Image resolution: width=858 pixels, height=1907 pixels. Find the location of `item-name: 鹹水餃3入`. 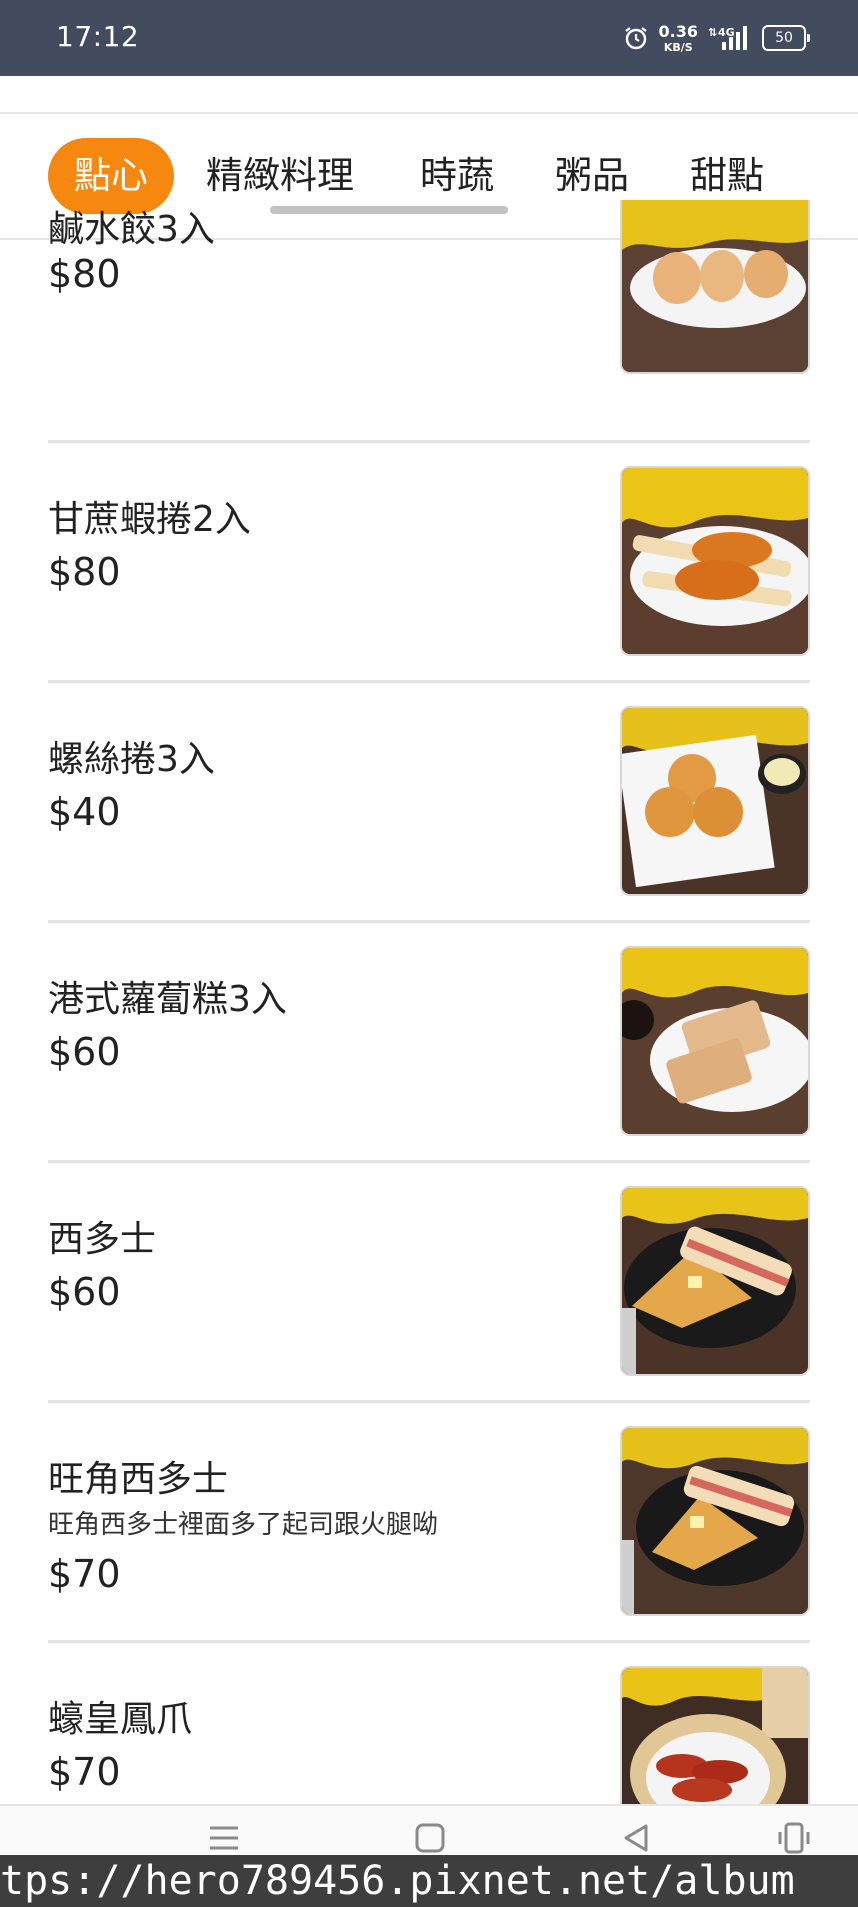

item-name: 鹹水餃3入 is located at coordinates (131, 229).